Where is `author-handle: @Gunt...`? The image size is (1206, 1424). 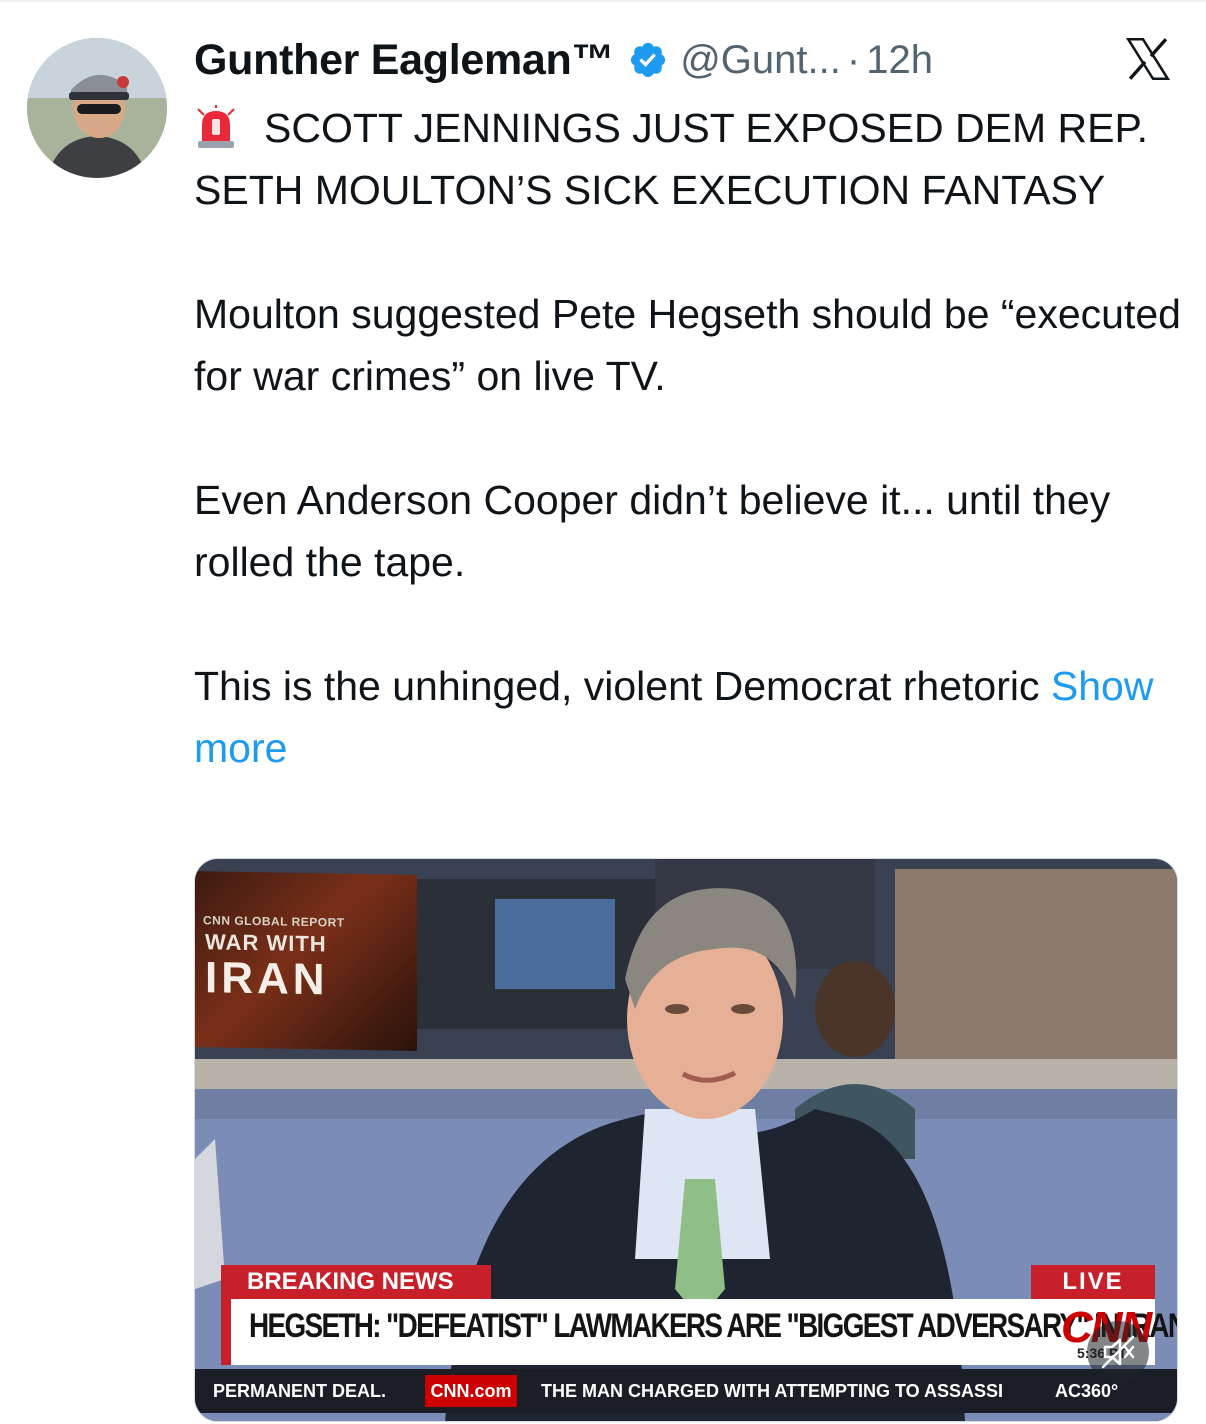
author-handle: @Gunt... is located at coordinates (760, 60).